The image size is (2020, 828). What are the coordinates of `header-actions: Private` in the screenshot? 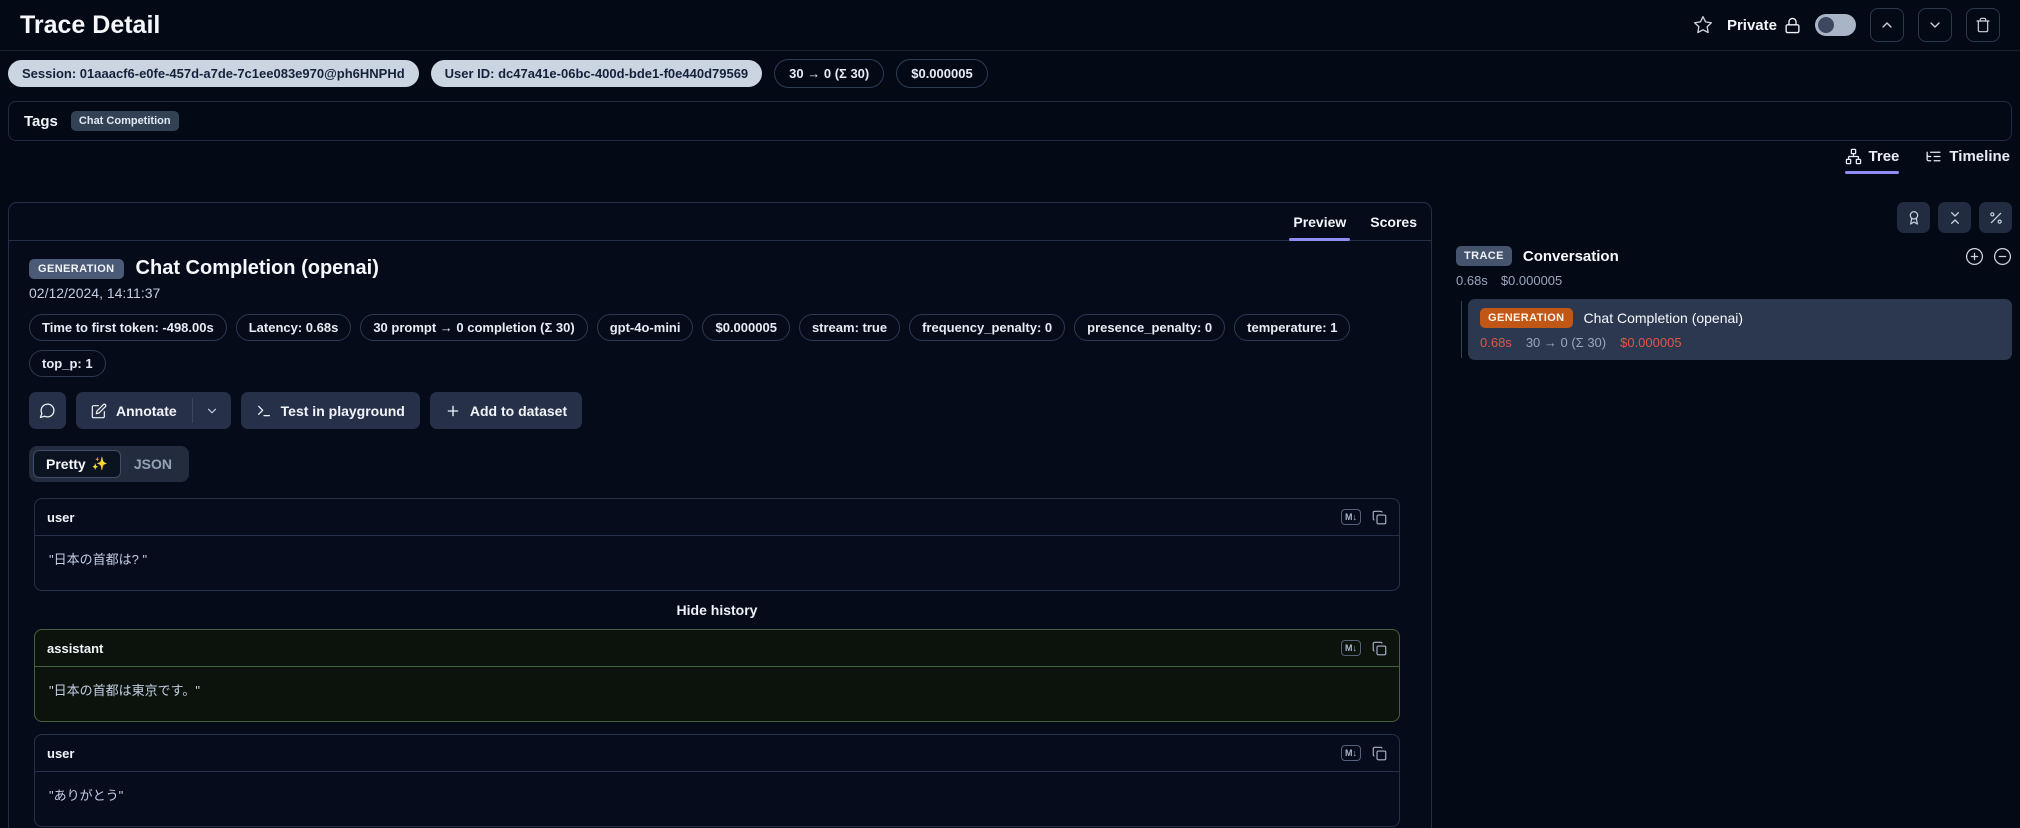 It's located at (1846, 25).